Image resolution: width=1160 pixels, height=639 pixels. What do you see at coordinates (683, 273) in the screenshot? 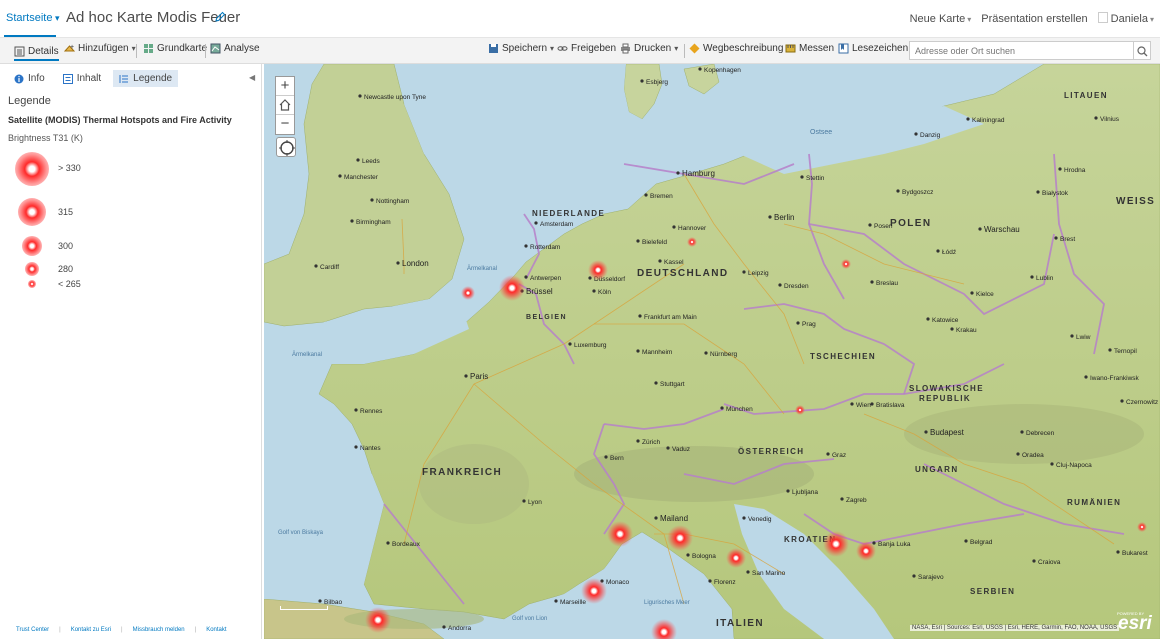
I see `country-label: DEUTSCHLAND` at bounding box center [683, 273].